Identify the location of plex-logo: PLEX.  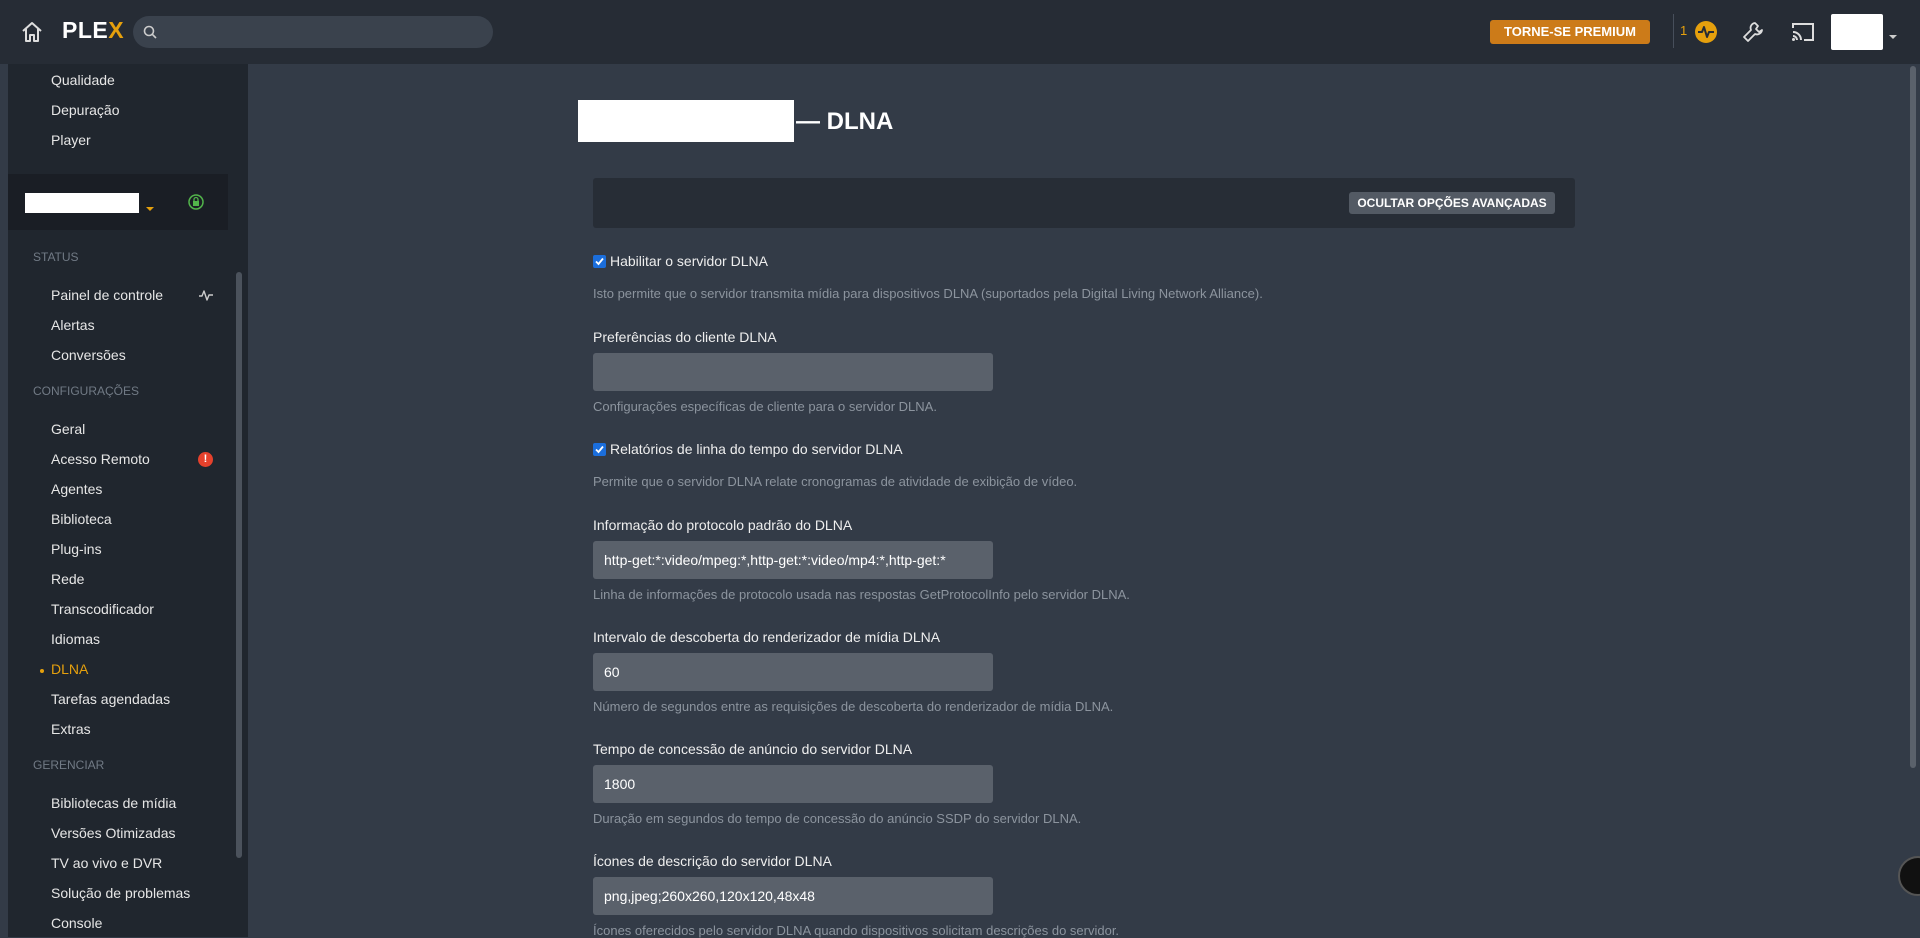
(93, 30).